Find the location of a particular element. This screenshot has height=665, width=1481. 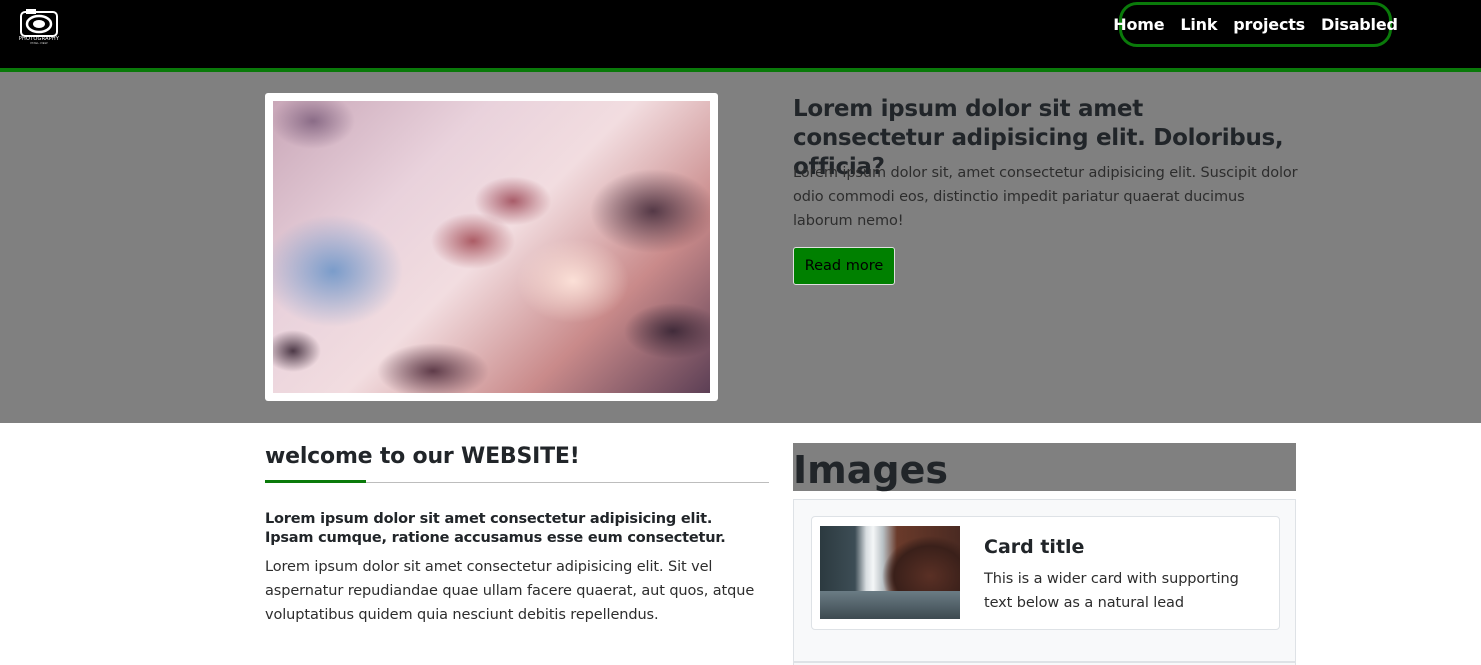

images-panel-bottom is located at coordinates (1044, 662).